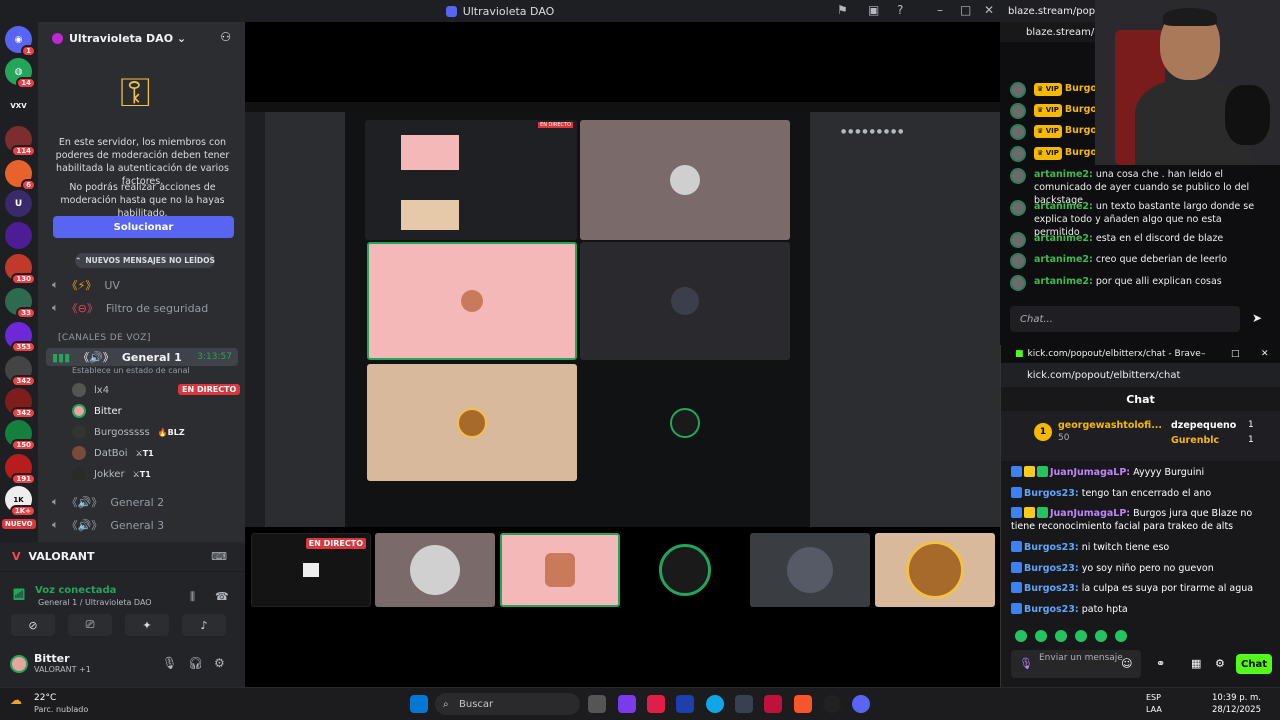 The image size is (1280, 720). What do you see at coordinates (225, 37) in the screenshot?
I see `invite-icon: ⚇` at bounding box center [225, 37].